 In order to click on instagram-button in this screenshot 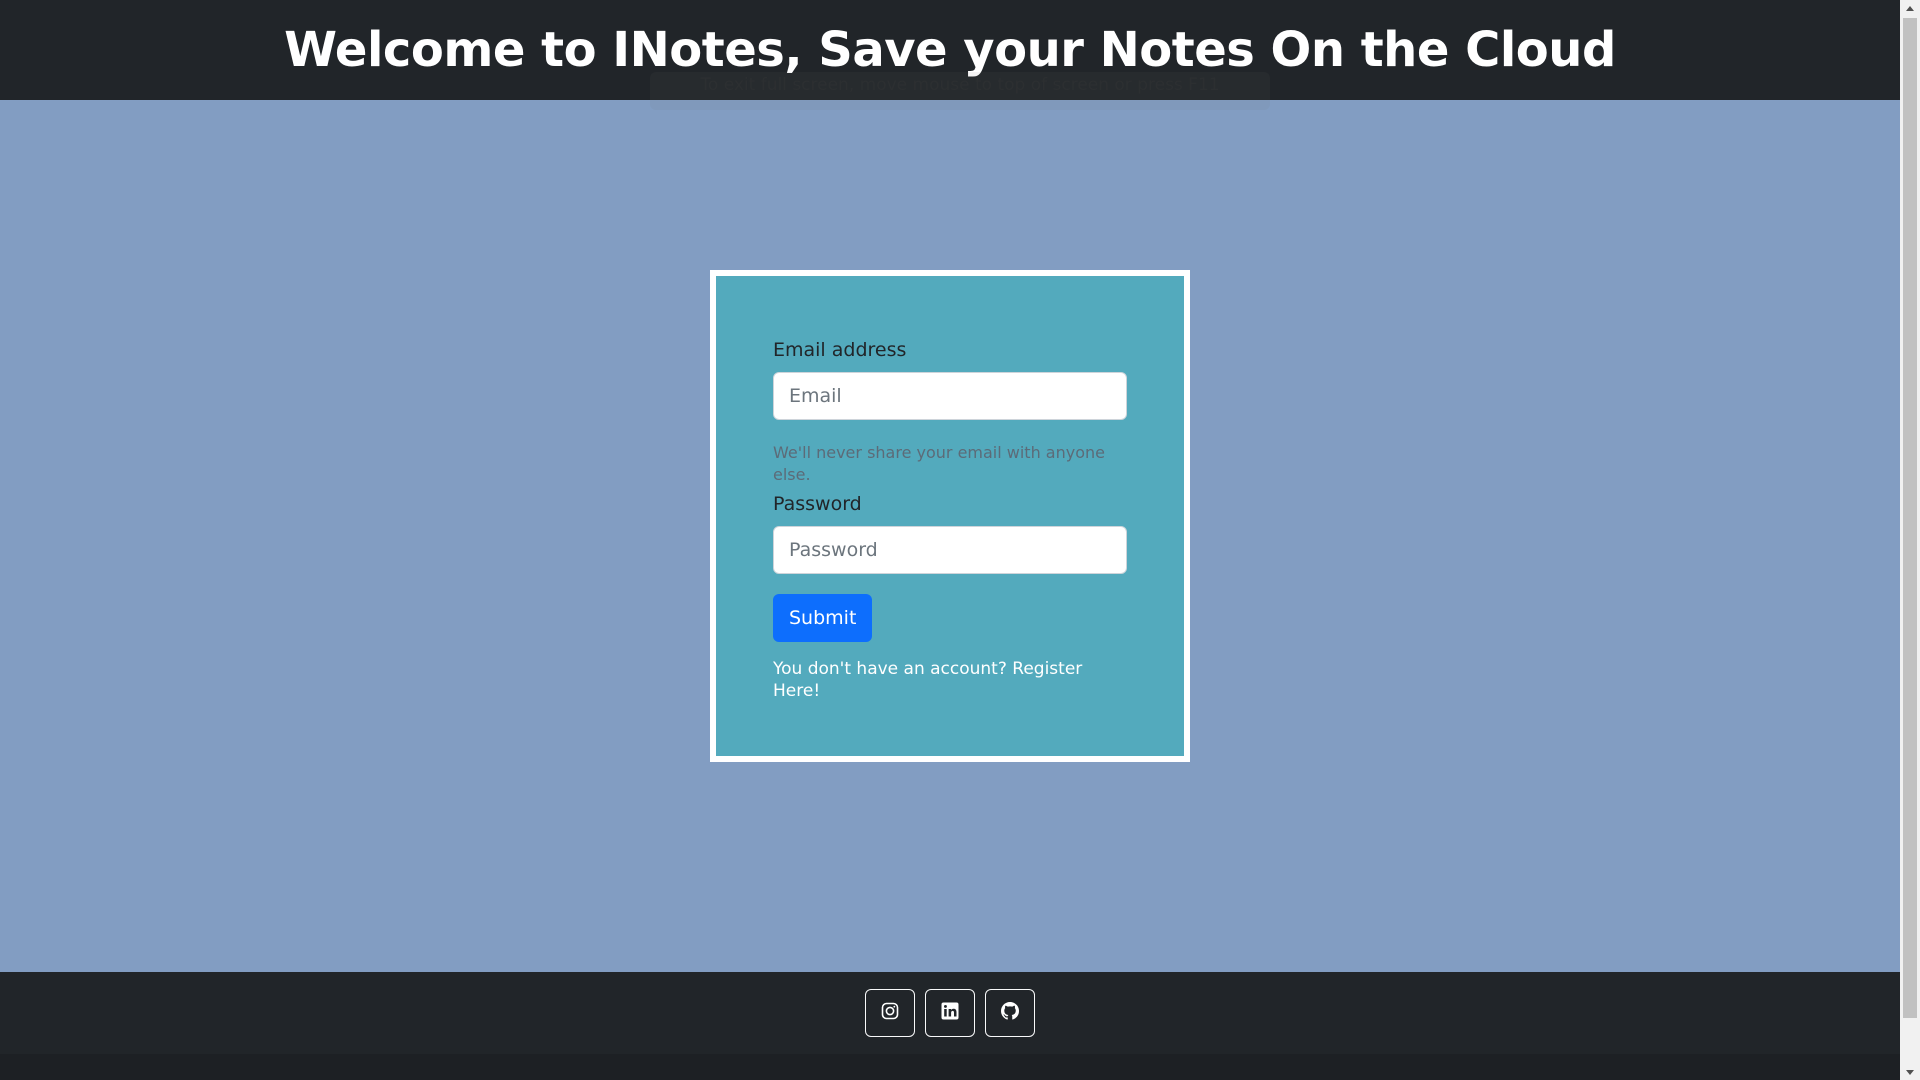, I will do `click(890, 1013)`.